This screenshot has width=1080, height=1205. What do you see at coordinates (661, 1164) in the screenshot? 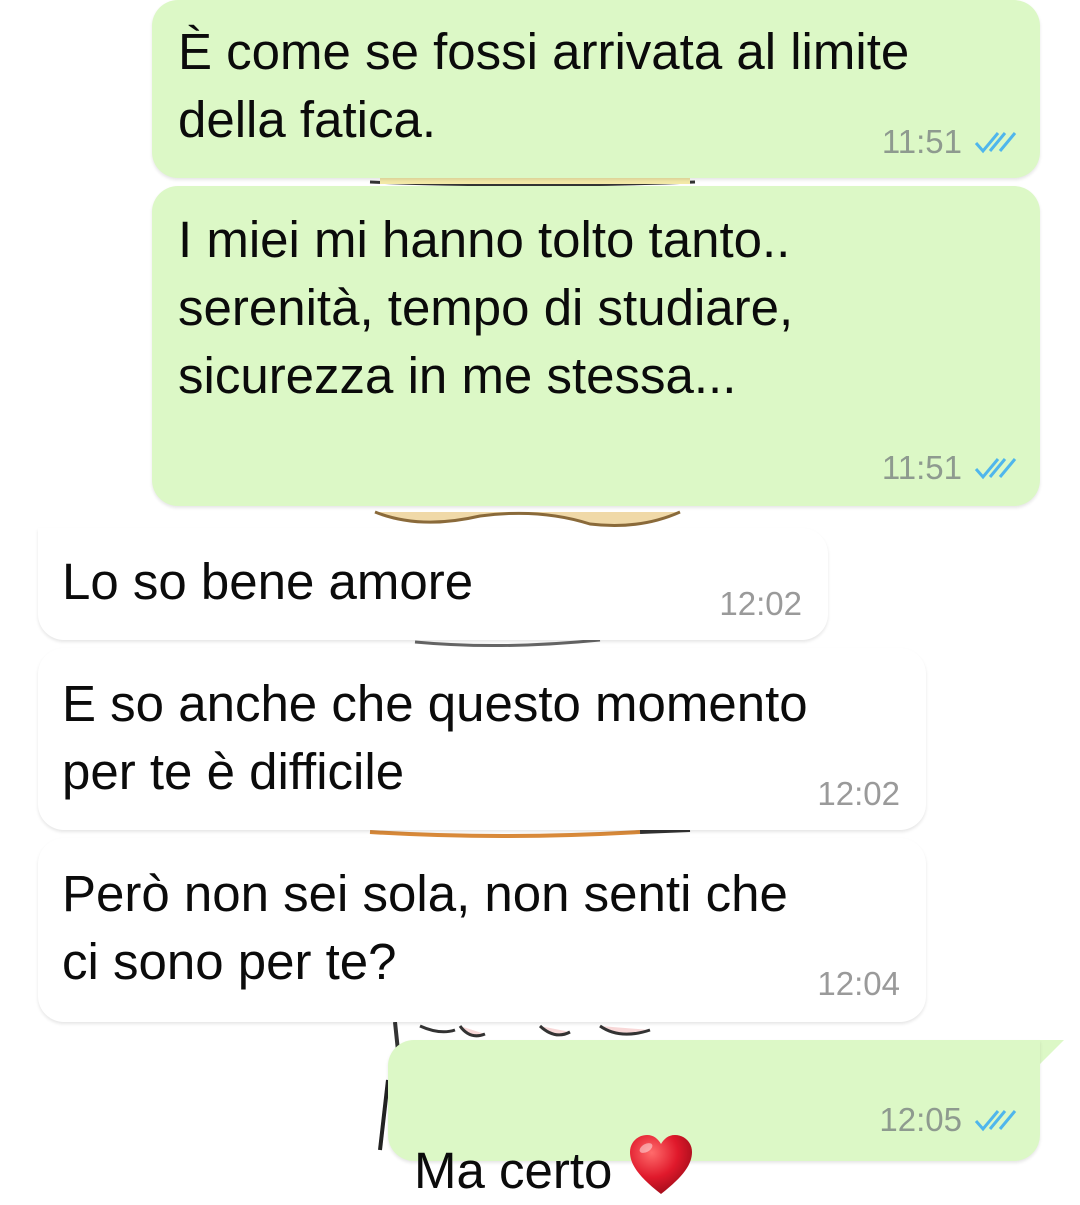
I see `heart-icon` at bounding box center [661, 1164].